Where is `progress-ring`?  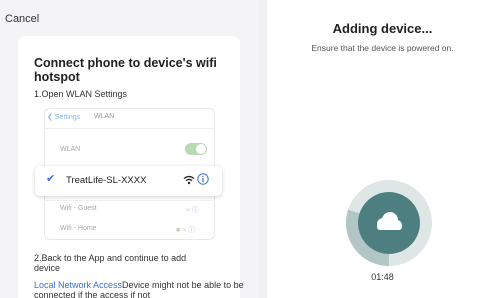
progress-ring is located at coordinates (389, 223).